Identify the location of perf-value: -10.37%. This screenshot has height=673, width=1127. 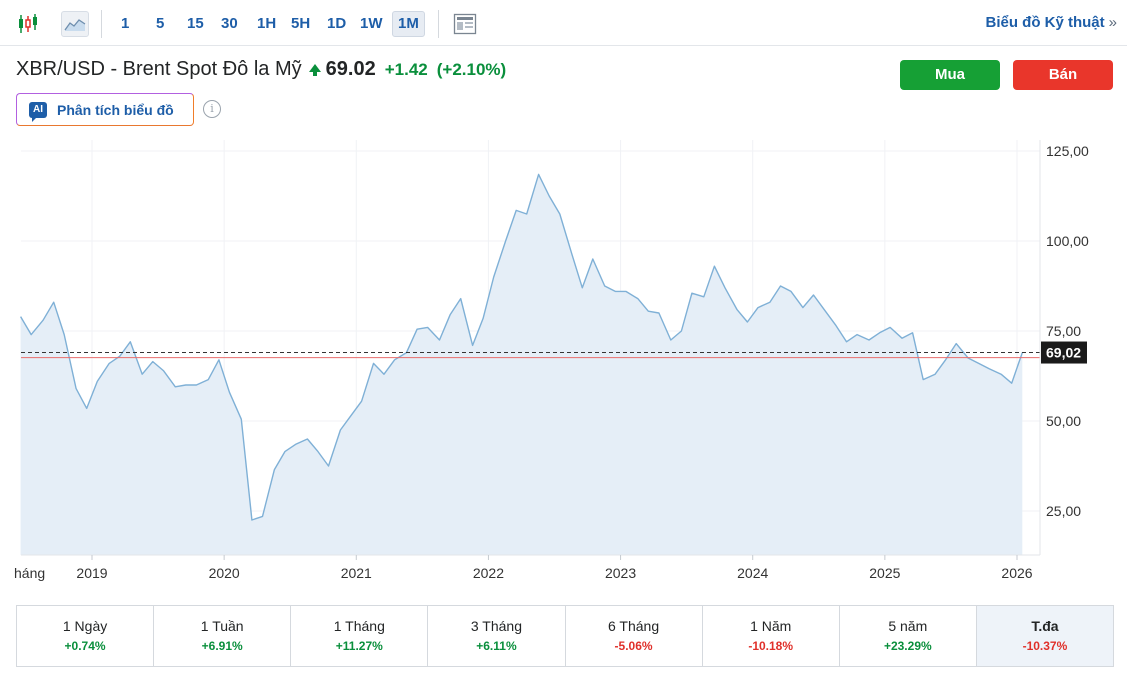
(1045, 646).